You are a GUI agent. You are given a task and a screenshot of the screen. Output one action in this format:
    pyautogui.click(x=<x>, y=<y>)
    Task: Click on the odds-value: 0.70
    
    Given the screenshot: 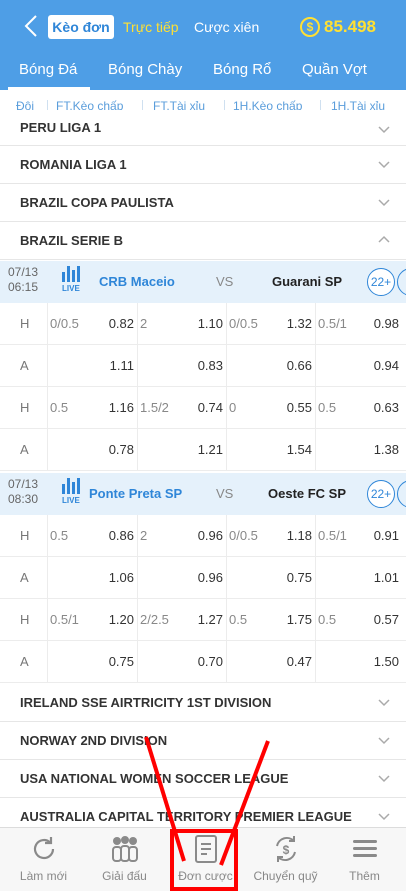 What is the action you would take?
    pyautogui.click(x=203, y=661)
    